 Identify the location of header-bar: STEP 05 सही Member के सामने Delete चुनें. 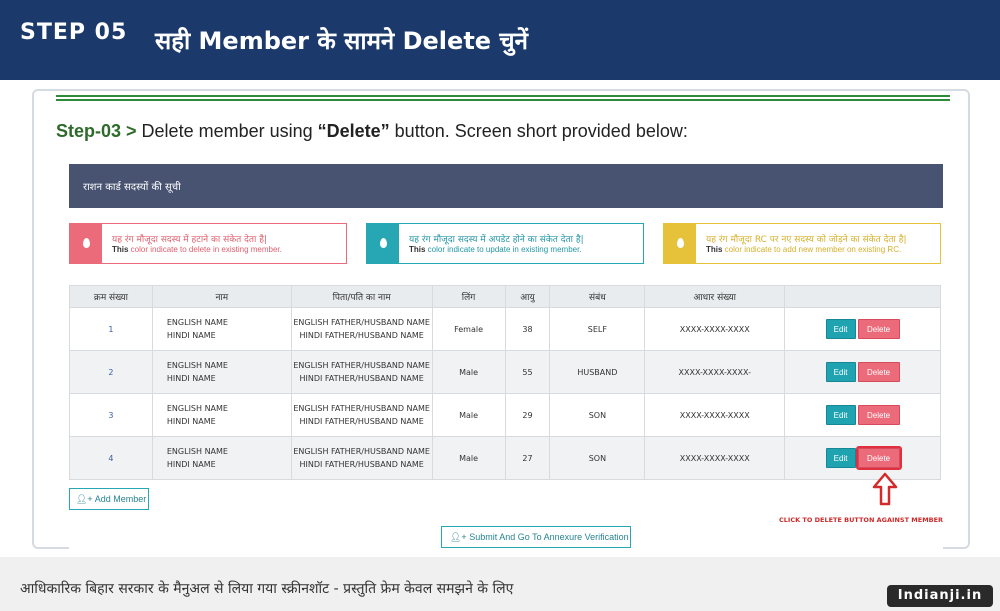
(500, 40).